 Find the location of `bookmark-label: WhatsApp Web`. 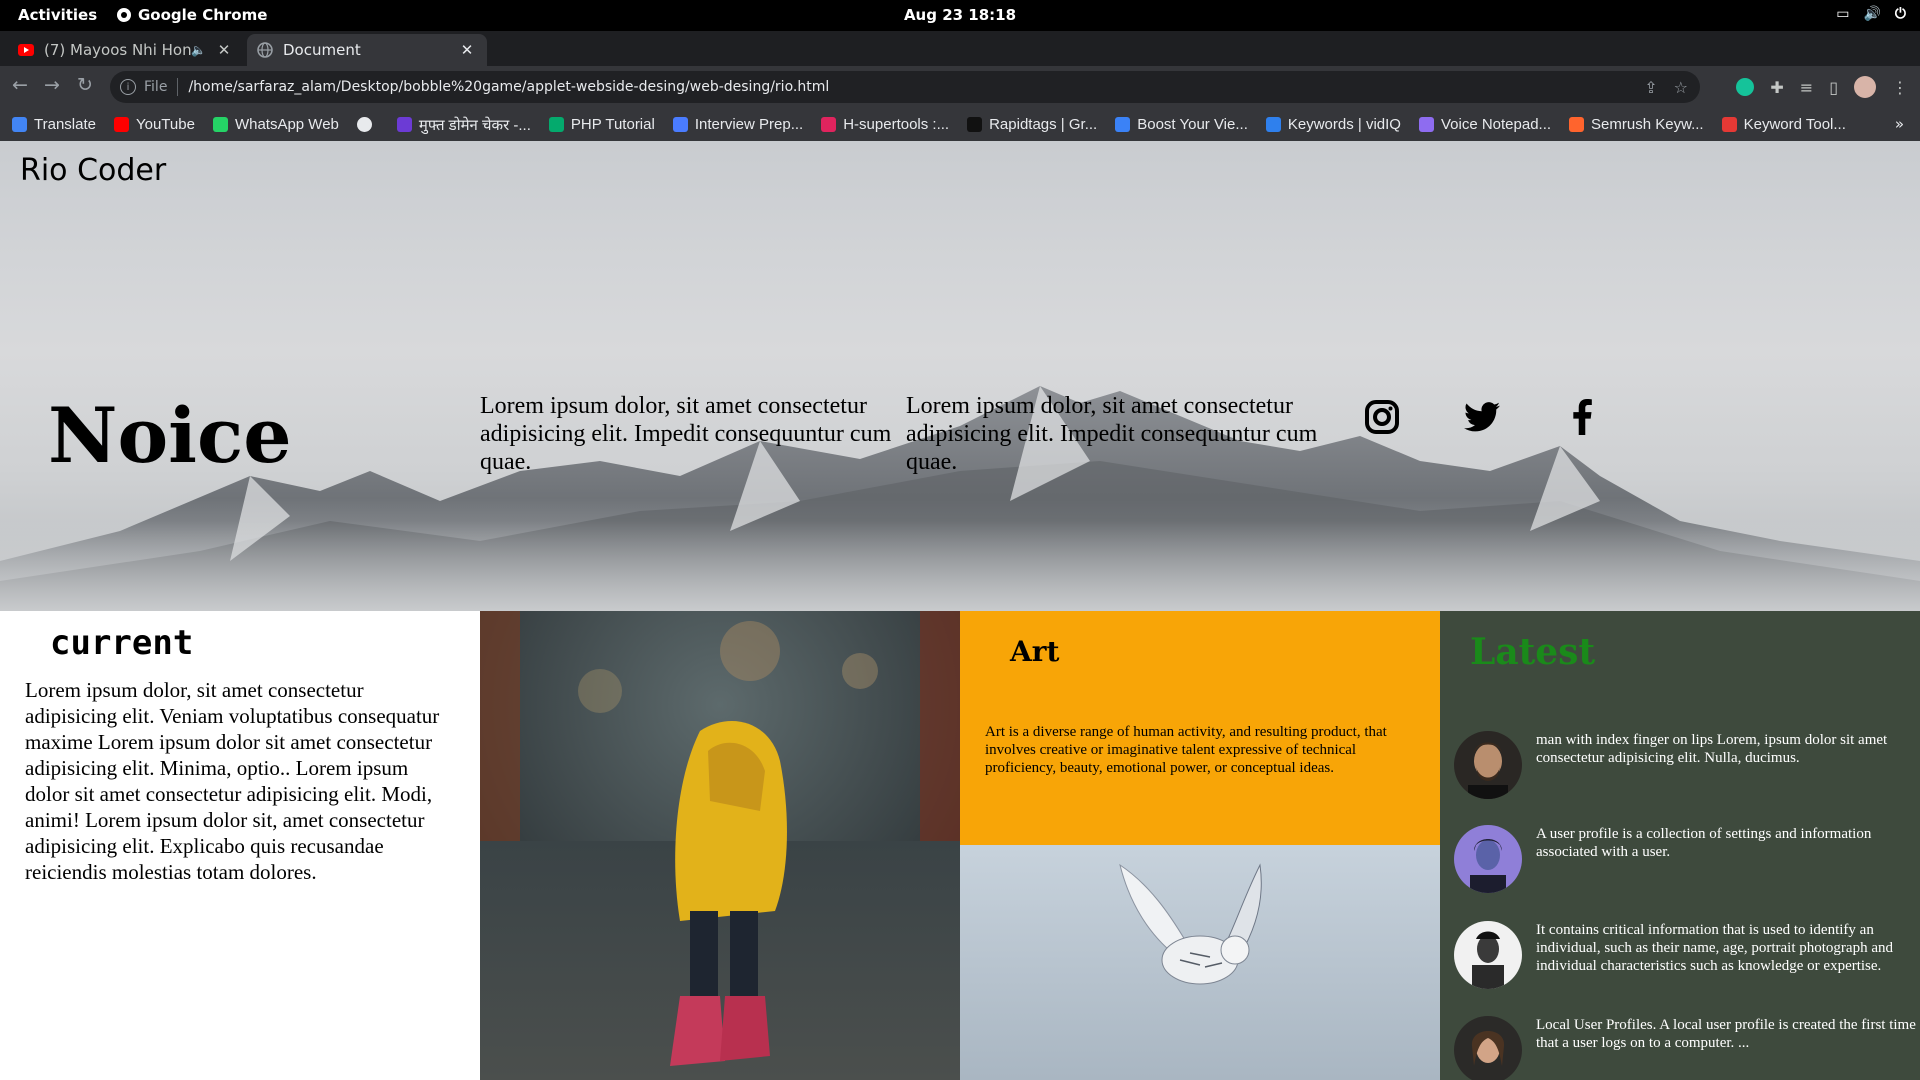

bookmark-label: WhatsApp Web is located at coordinates (286, 124).